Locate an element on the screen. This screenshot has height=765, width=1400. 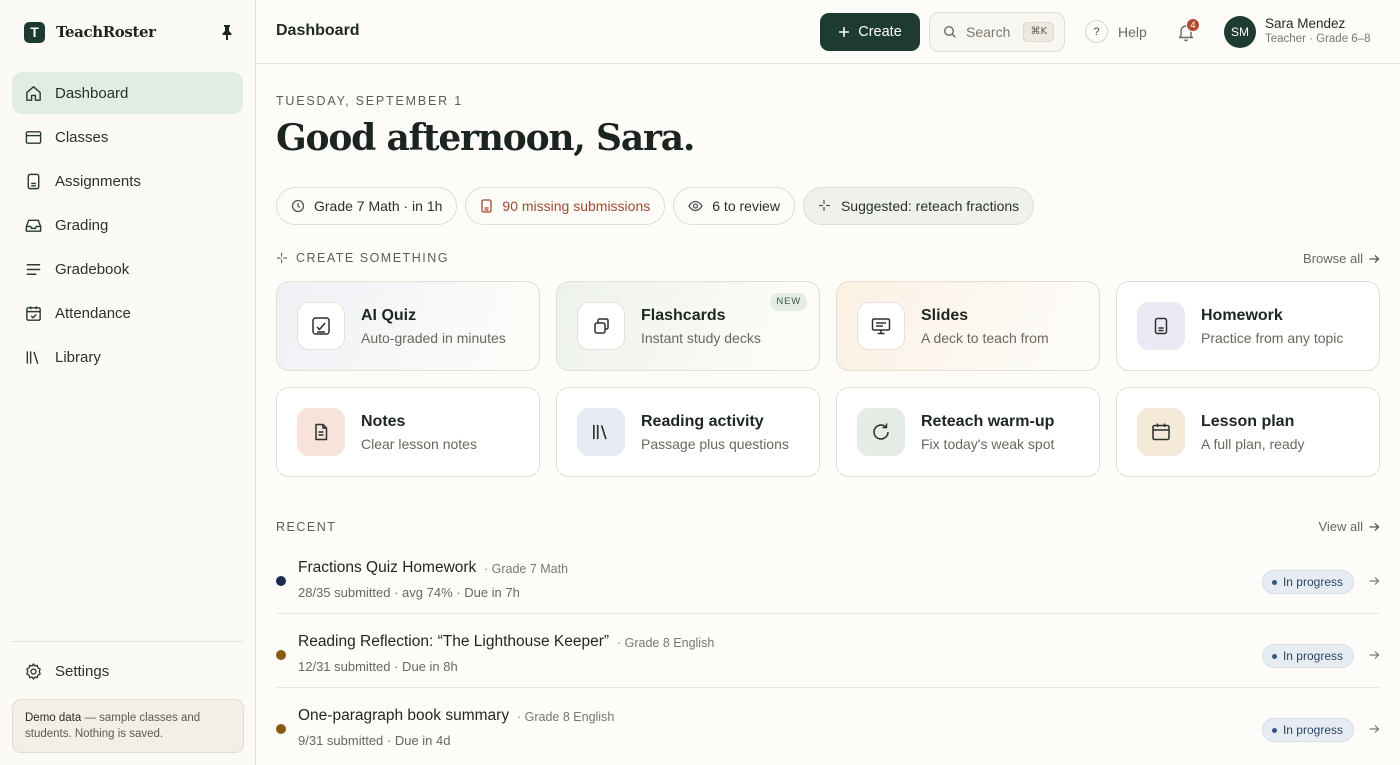
sidebar-item-dashboard: Dashboard is located at coordinates (127, 93).